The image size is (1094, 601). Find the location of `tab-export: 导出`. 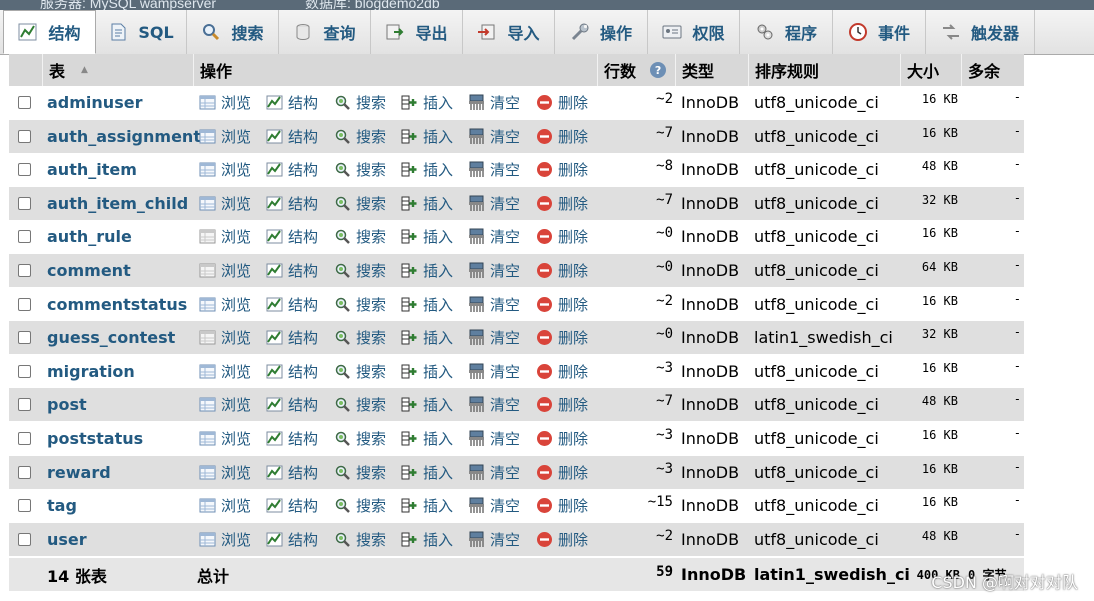

tab-export: 导出 is located at coordinates (417, 32).